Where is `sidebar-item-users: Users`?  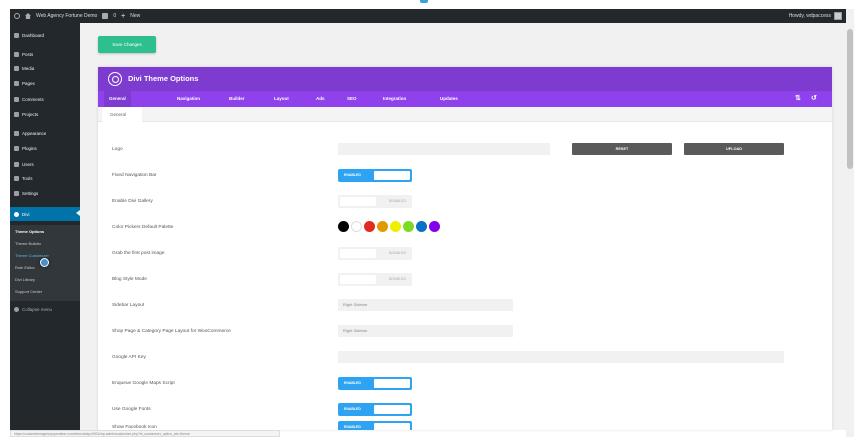 sidebar-item-users: Users is located at coordinates (45, 164).